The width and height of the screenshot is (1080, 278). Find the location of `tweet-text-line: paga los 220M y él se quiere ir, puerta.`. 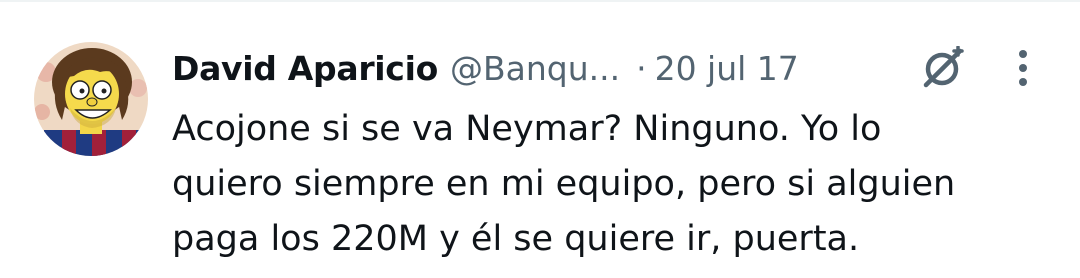

tweet-text-line: paga los 220M y él se quiere ir, puerta. is located at coordinates (516, 239).